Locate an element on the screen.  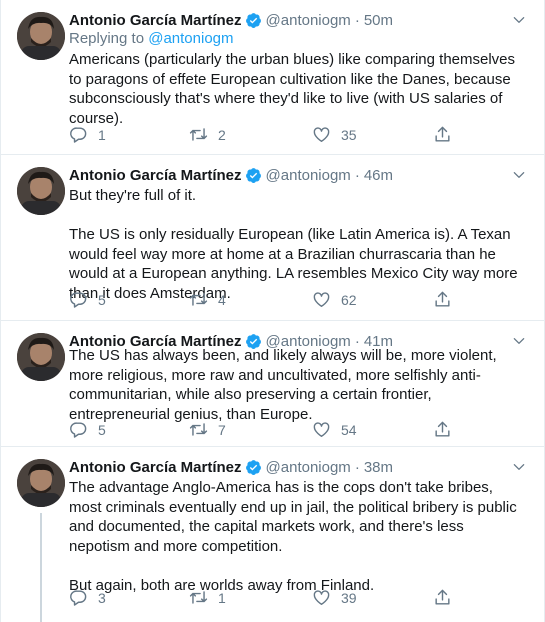
tweet-timestamp: 50m is located at coordinates (378, 20).